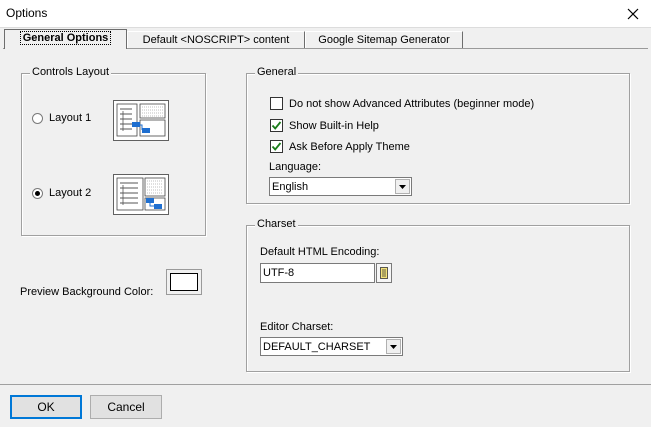  I want to click on radio-label: Layout 2, so click(70, 193).